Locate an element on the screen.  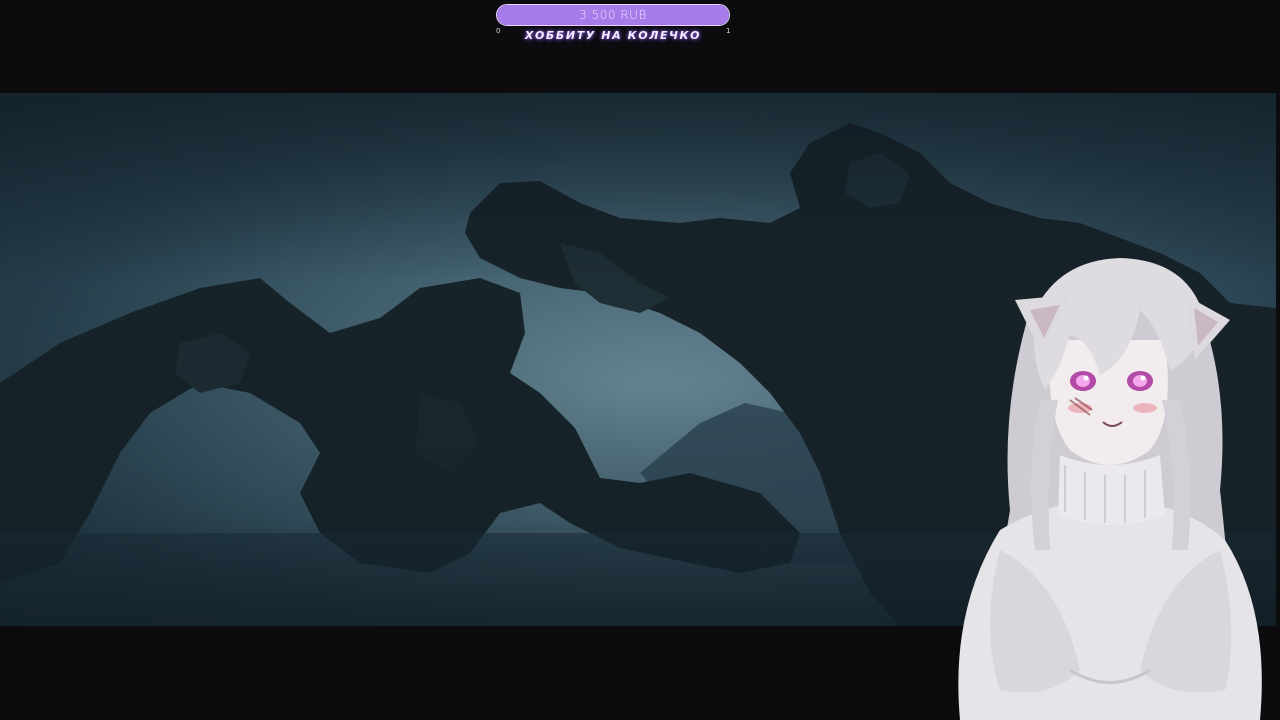
donation-goal-amount: 3 500 RUB is located at coordinates (613, 15).